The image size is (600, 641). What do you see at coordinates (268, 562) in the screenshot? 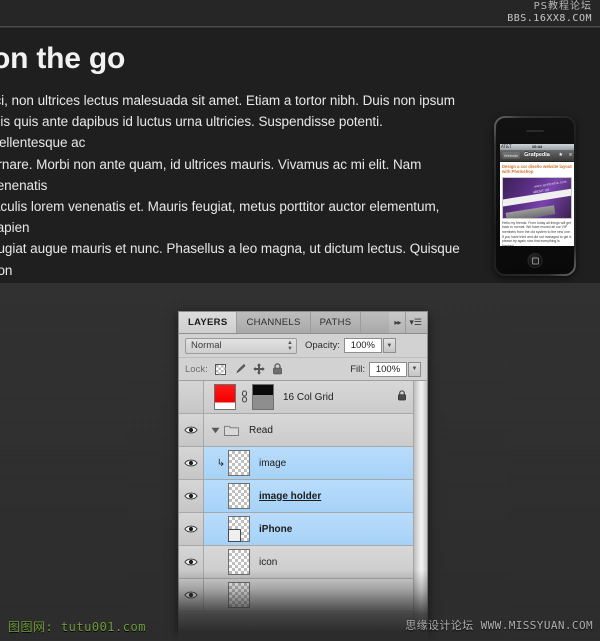
I see `layer-name: icon` at bounding box center [268, 562].